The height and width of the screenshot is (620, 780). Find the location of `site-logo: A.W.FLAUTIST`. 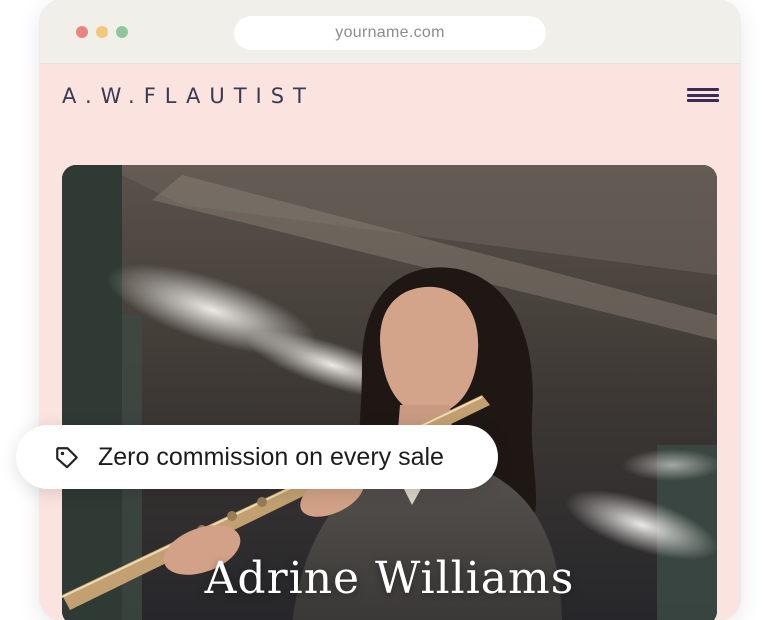

site-logo: A.W.FLAUTIST is located at coordinates (188, 96).